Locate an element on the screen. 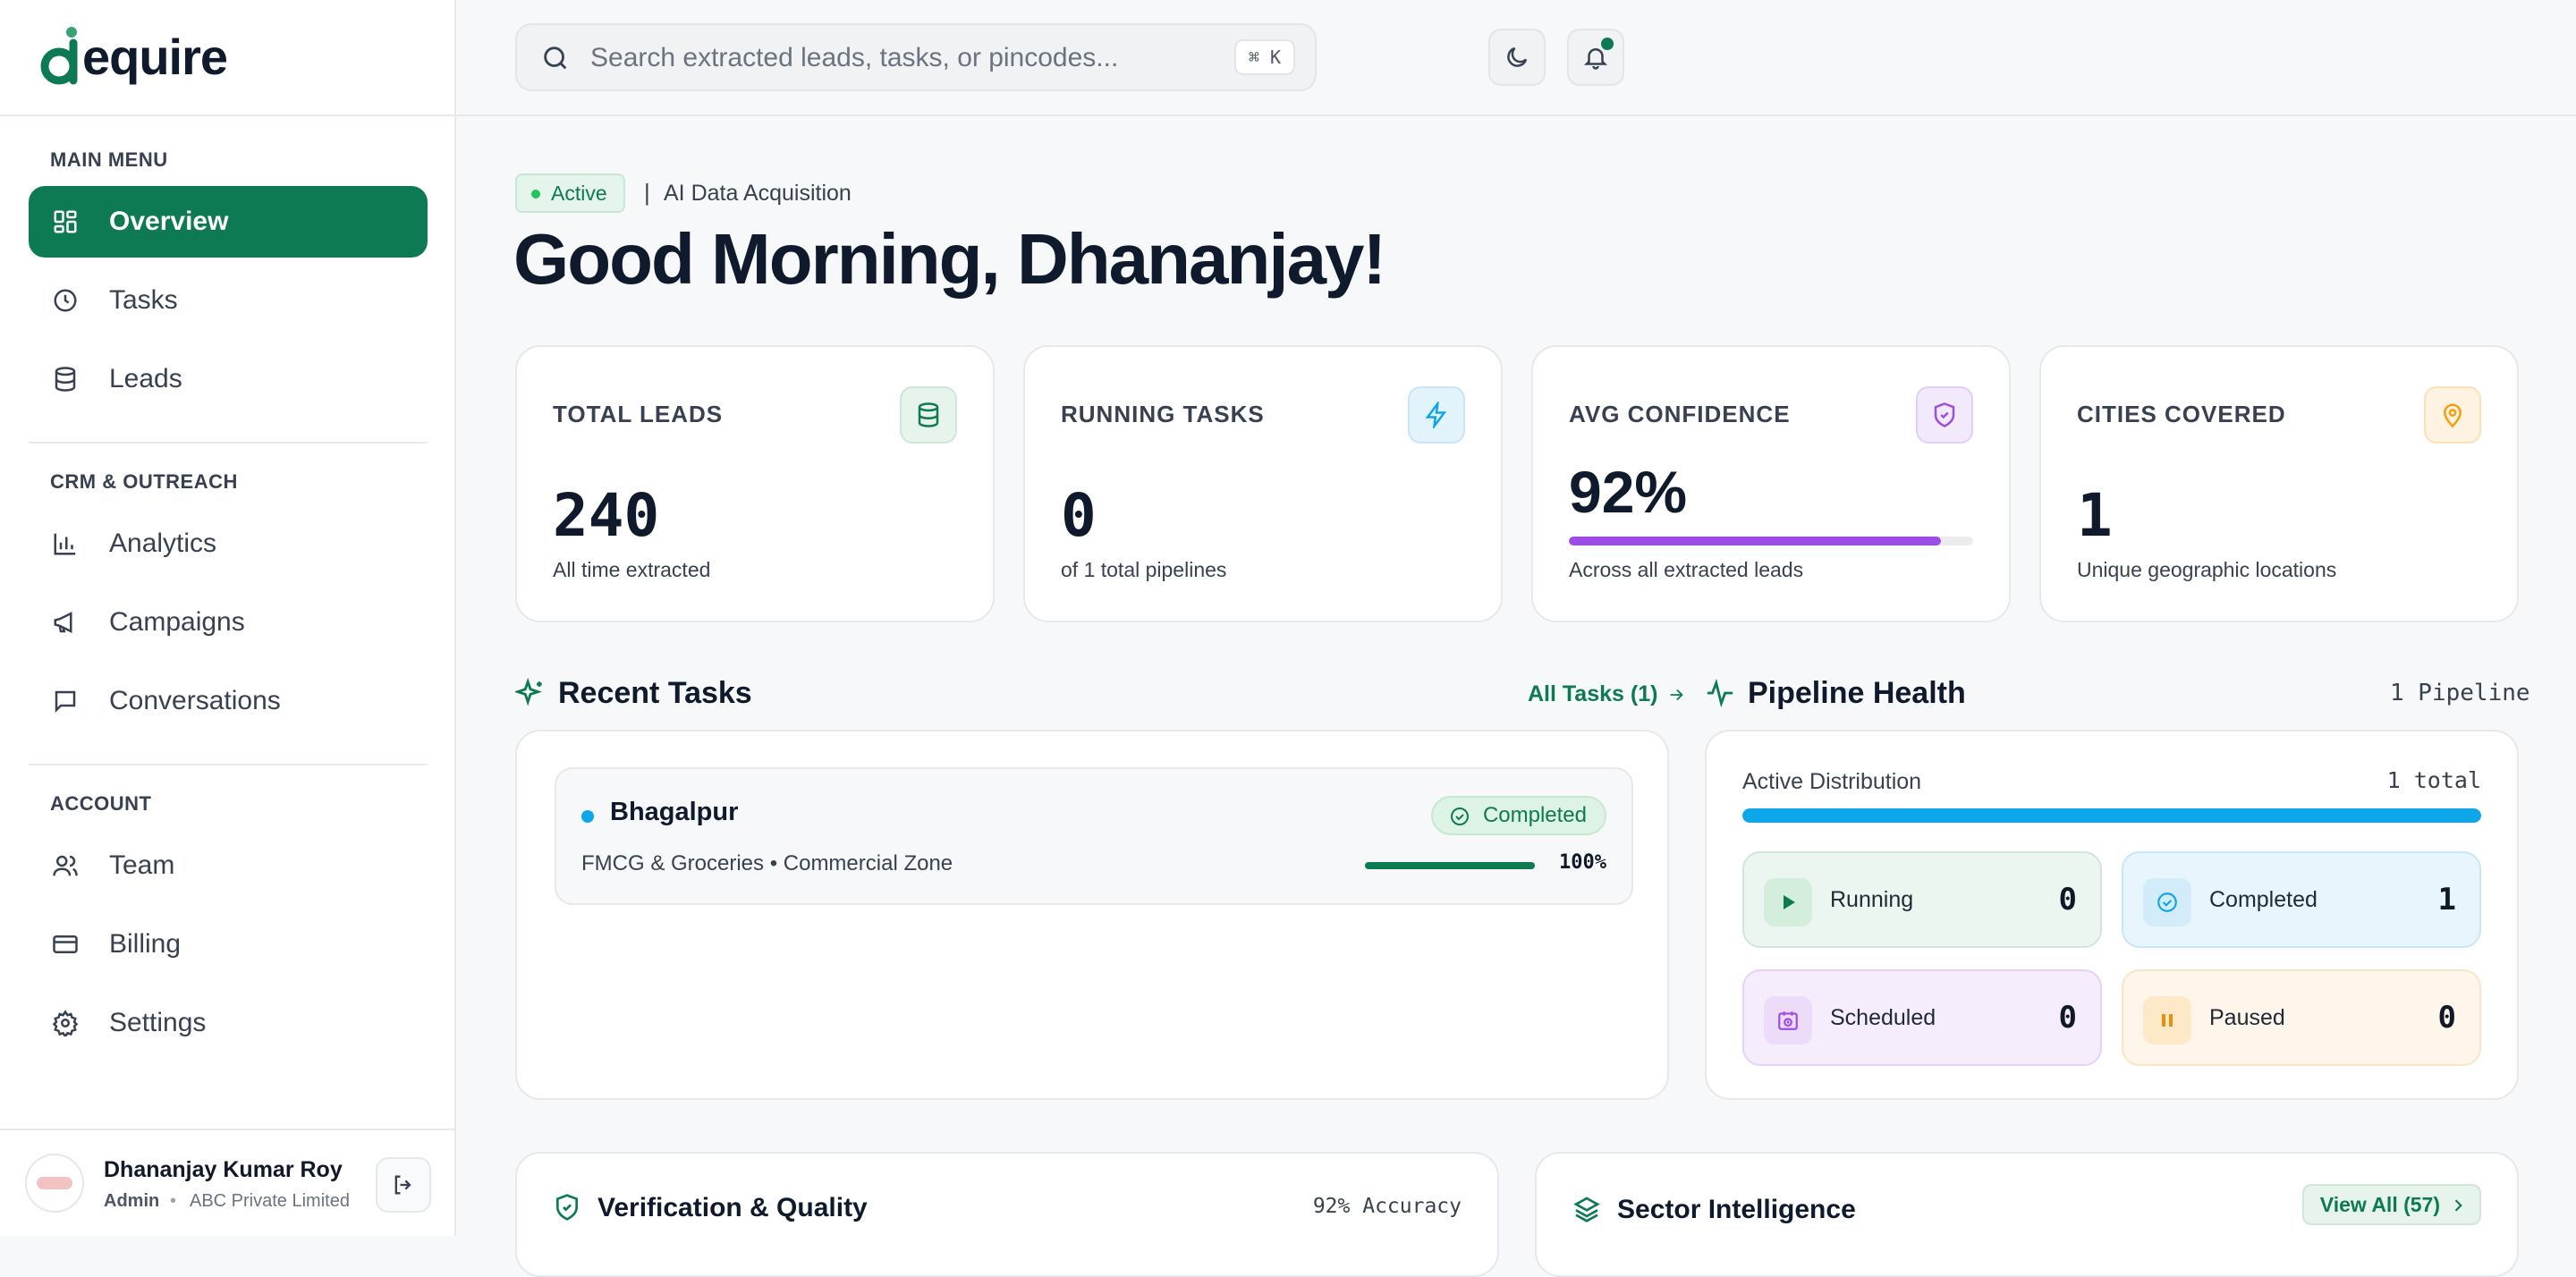 The image size is (2576, 1277). card-title: Sector Intelligence is located at coordinates (1736, 1209).